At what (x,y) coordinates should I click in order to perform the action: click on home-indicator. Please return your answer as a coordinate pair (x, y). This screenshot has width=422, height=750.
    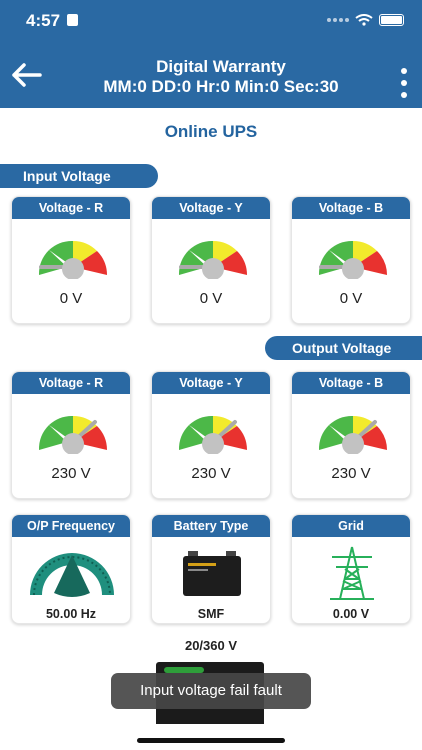
    Looking at the image, I should click on (211, 740).